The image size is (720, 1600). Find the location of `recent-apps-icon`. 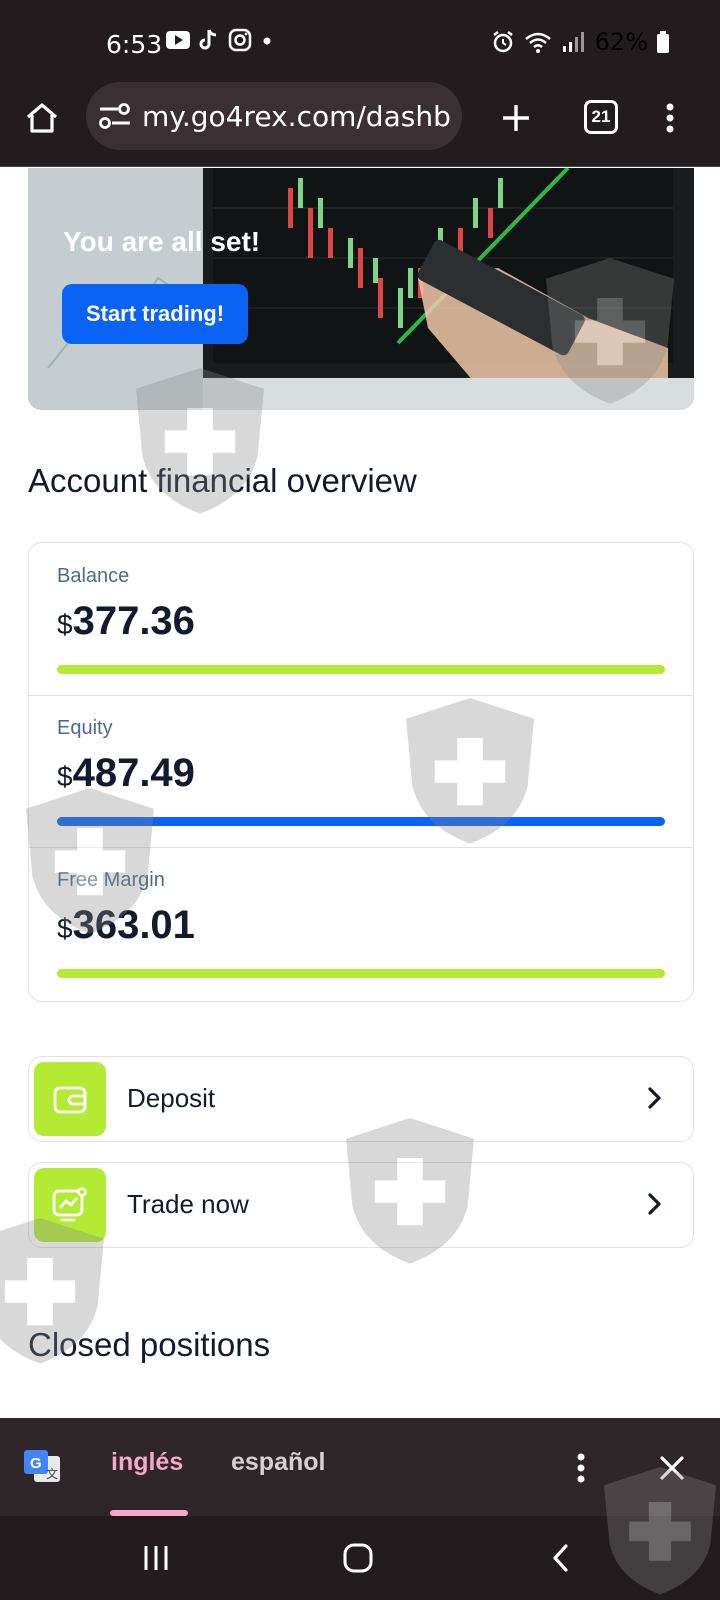

recent-apps-icon is located at coordinates (156, 1558).